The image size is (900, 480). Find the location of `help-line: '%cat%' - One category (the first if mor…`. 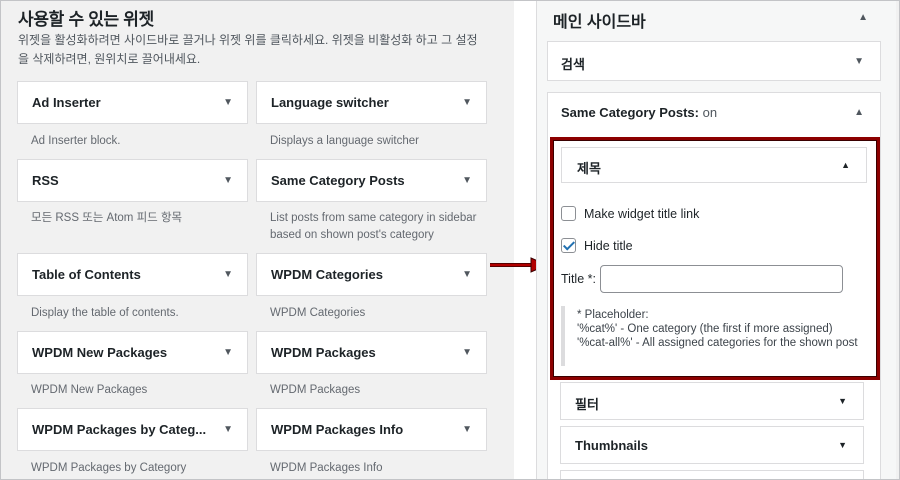

help-line: '%cat%' - One category (the first if mor… is located at coordinates (705, 329).